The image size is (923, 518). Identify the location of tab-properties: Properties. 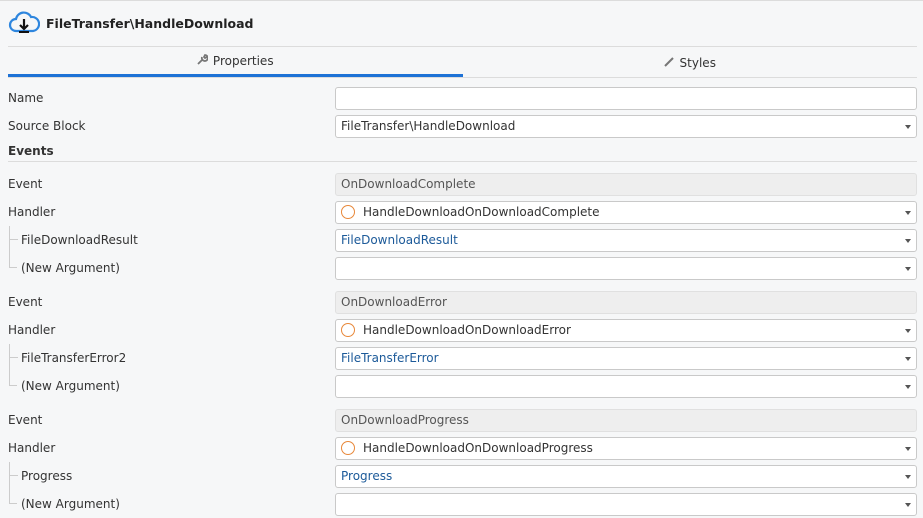
(235, 62).